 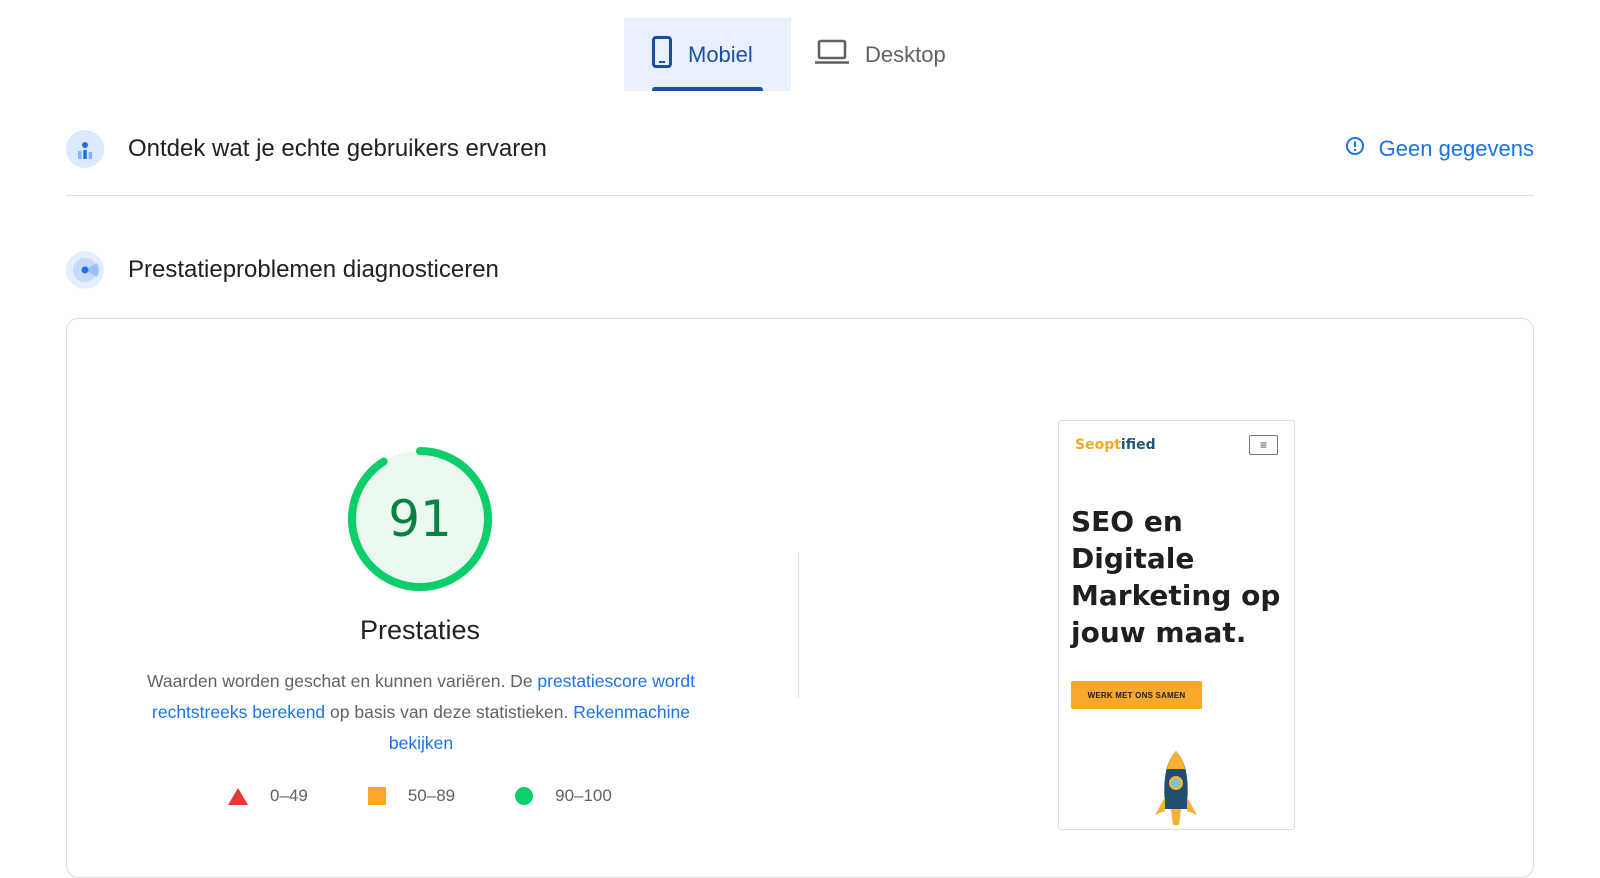 I want to click on legend-item-poor: 0–49, so click(x=268, y=796).